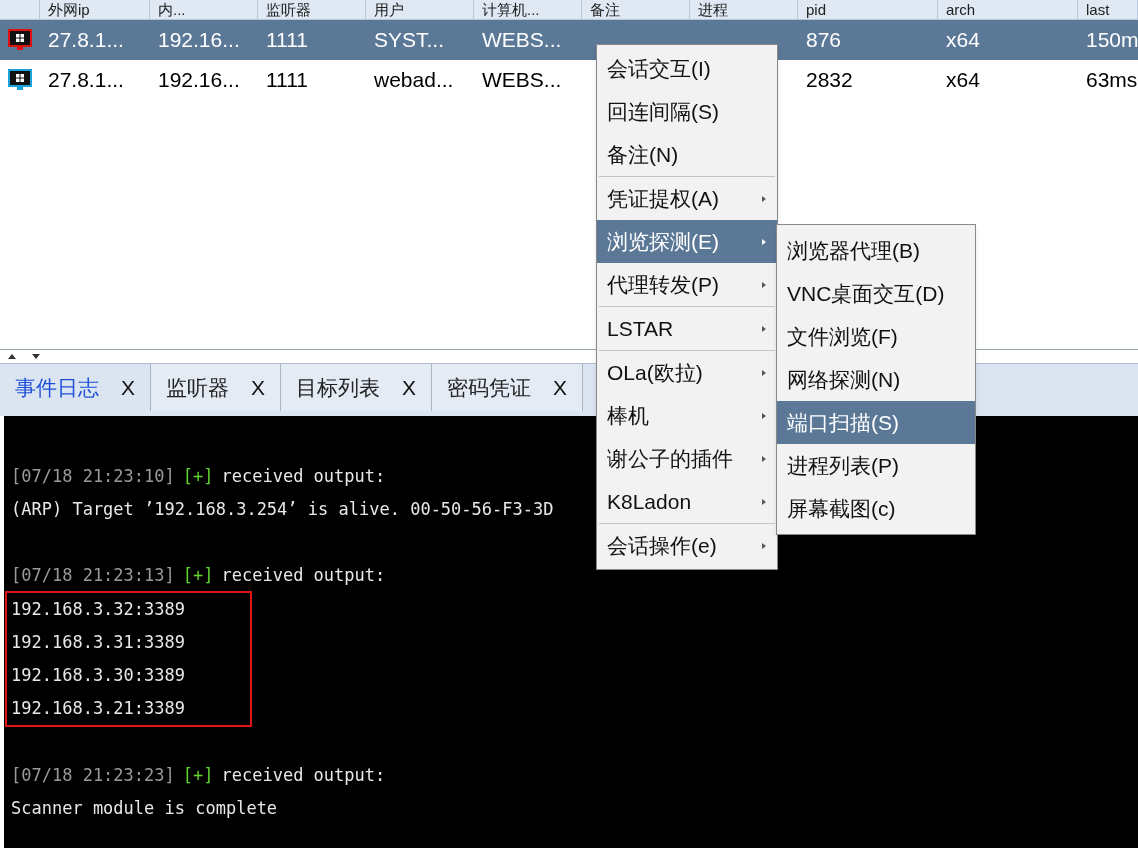 This screenshot has height=848, width=1138. I want to click on menu-item: 端口扫描(S), so click(876, 422).